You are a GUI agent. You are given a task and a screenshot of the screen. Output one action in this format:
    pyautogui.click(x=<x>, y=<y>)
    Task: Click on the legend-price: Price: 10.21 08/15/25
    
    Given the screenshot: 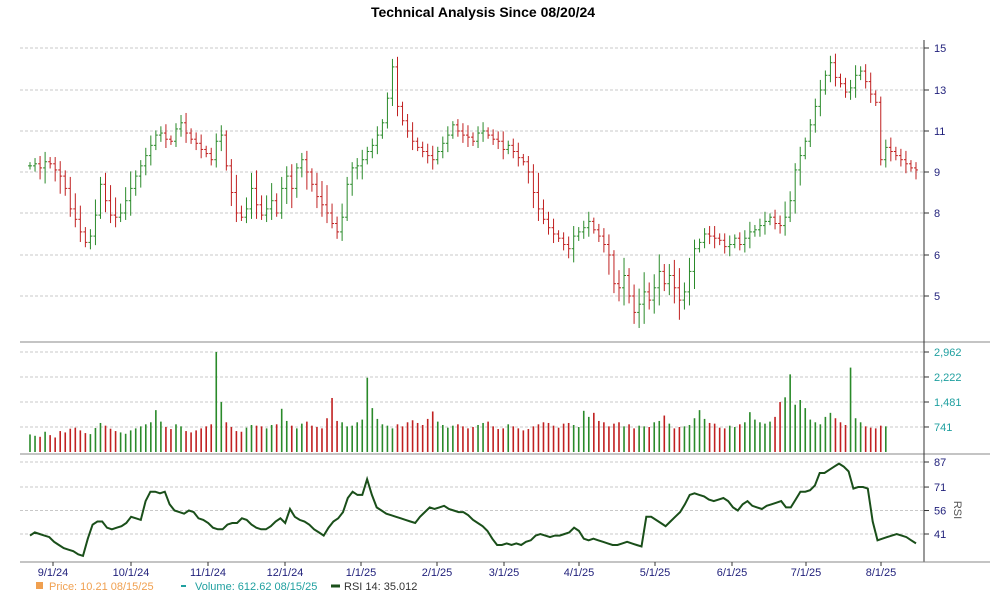 What is the action you would take?
    pyautogui.click(x=101, y=587)
    